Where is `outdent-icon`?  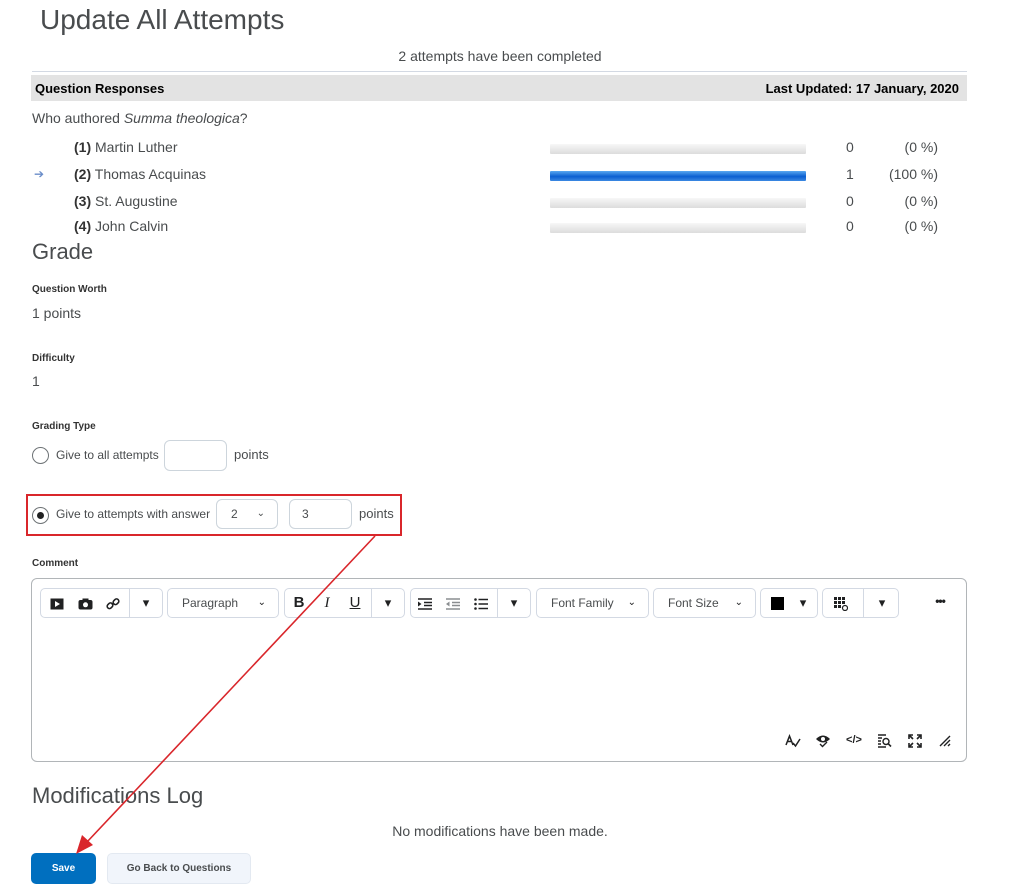
outdent-icon is located at coordinates (453, 603).